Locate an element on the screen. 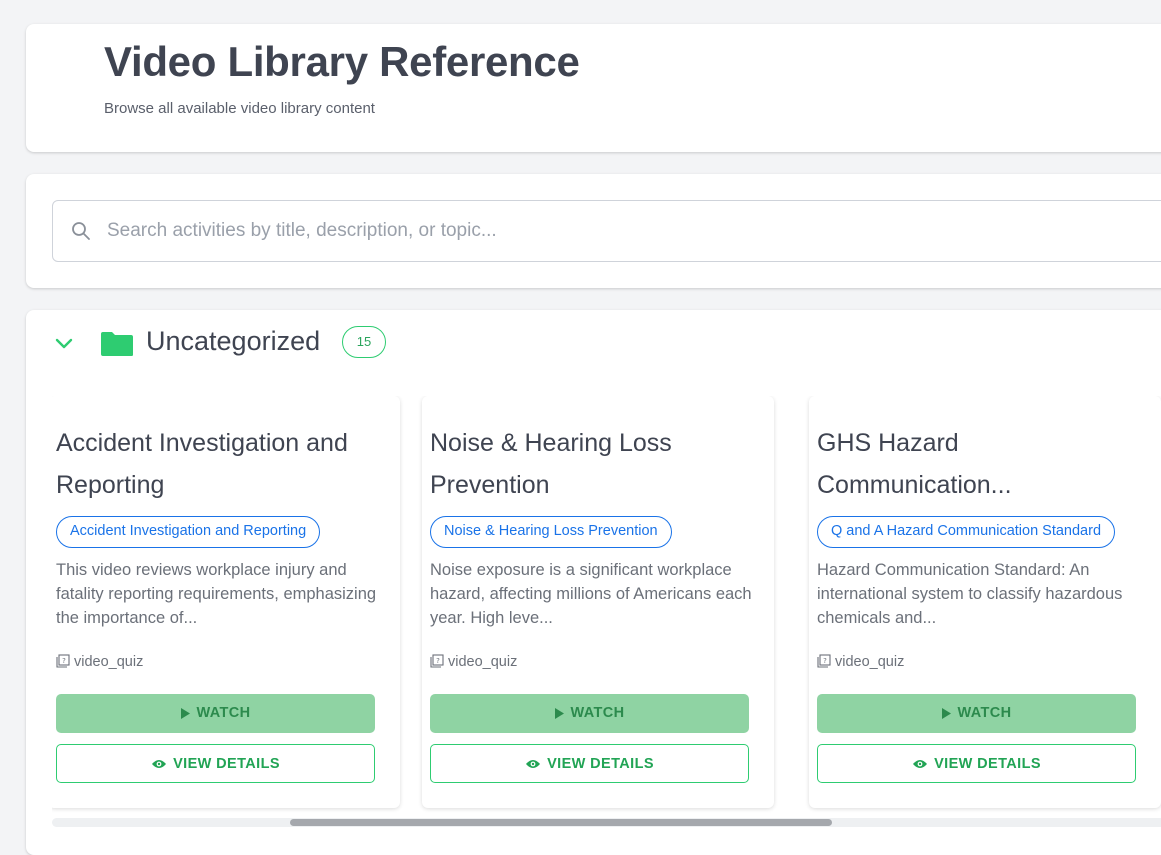  card-title: Noise & Hearing Loss Prevention is located at coordinates (551, 464).